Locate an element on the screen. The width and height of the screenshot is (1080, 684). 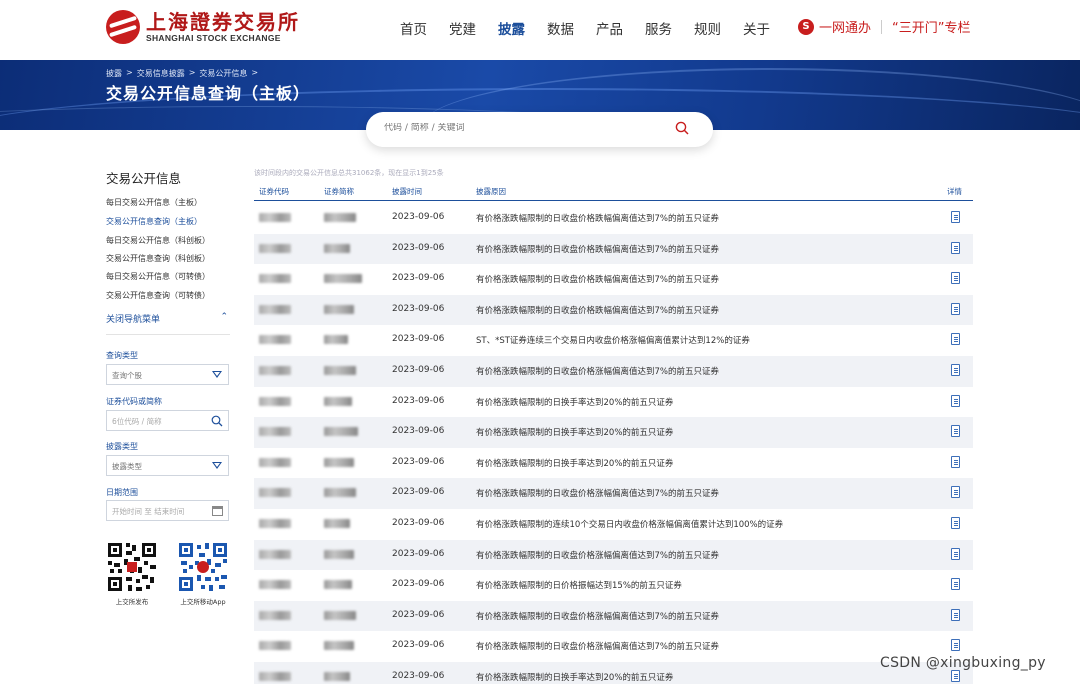
collapse-nav-menu-button: 关闭导航菜单 ⌃ is located at coordinates (168, 318).